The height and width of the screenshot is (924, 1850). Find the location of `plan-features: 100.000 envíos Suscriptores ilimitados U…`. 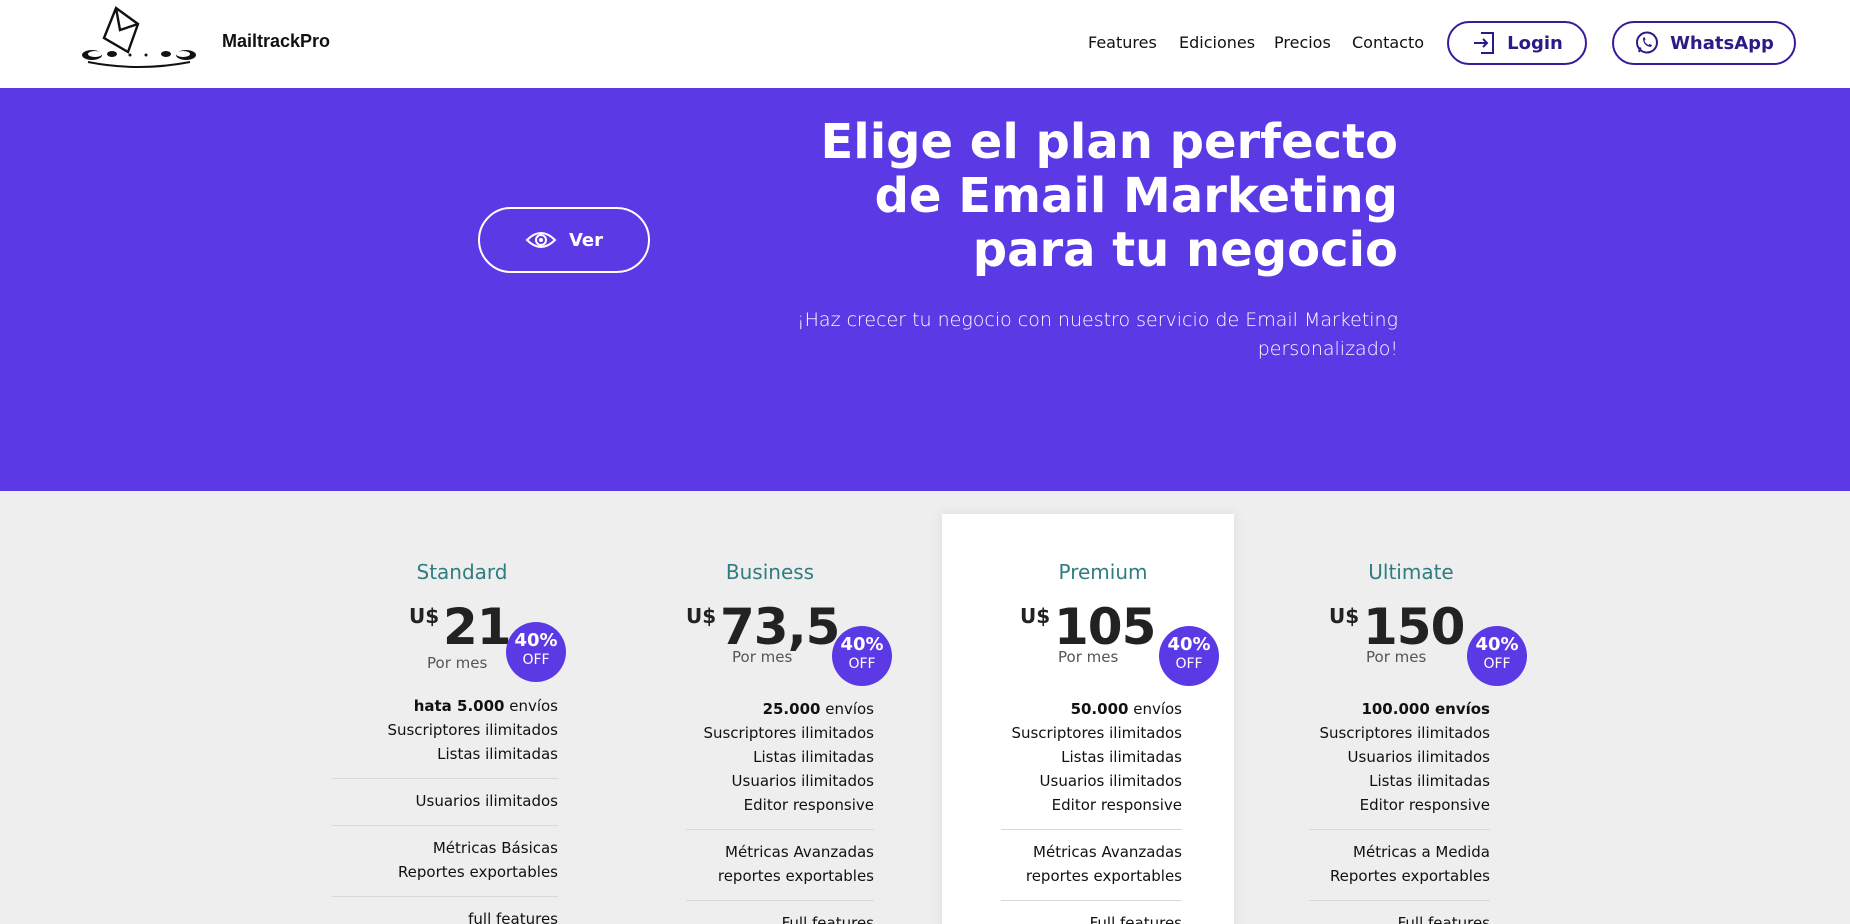

plan-features: 100.000 envíos Suscriptores ilimitados U… is located at coordinates (1399, 810).